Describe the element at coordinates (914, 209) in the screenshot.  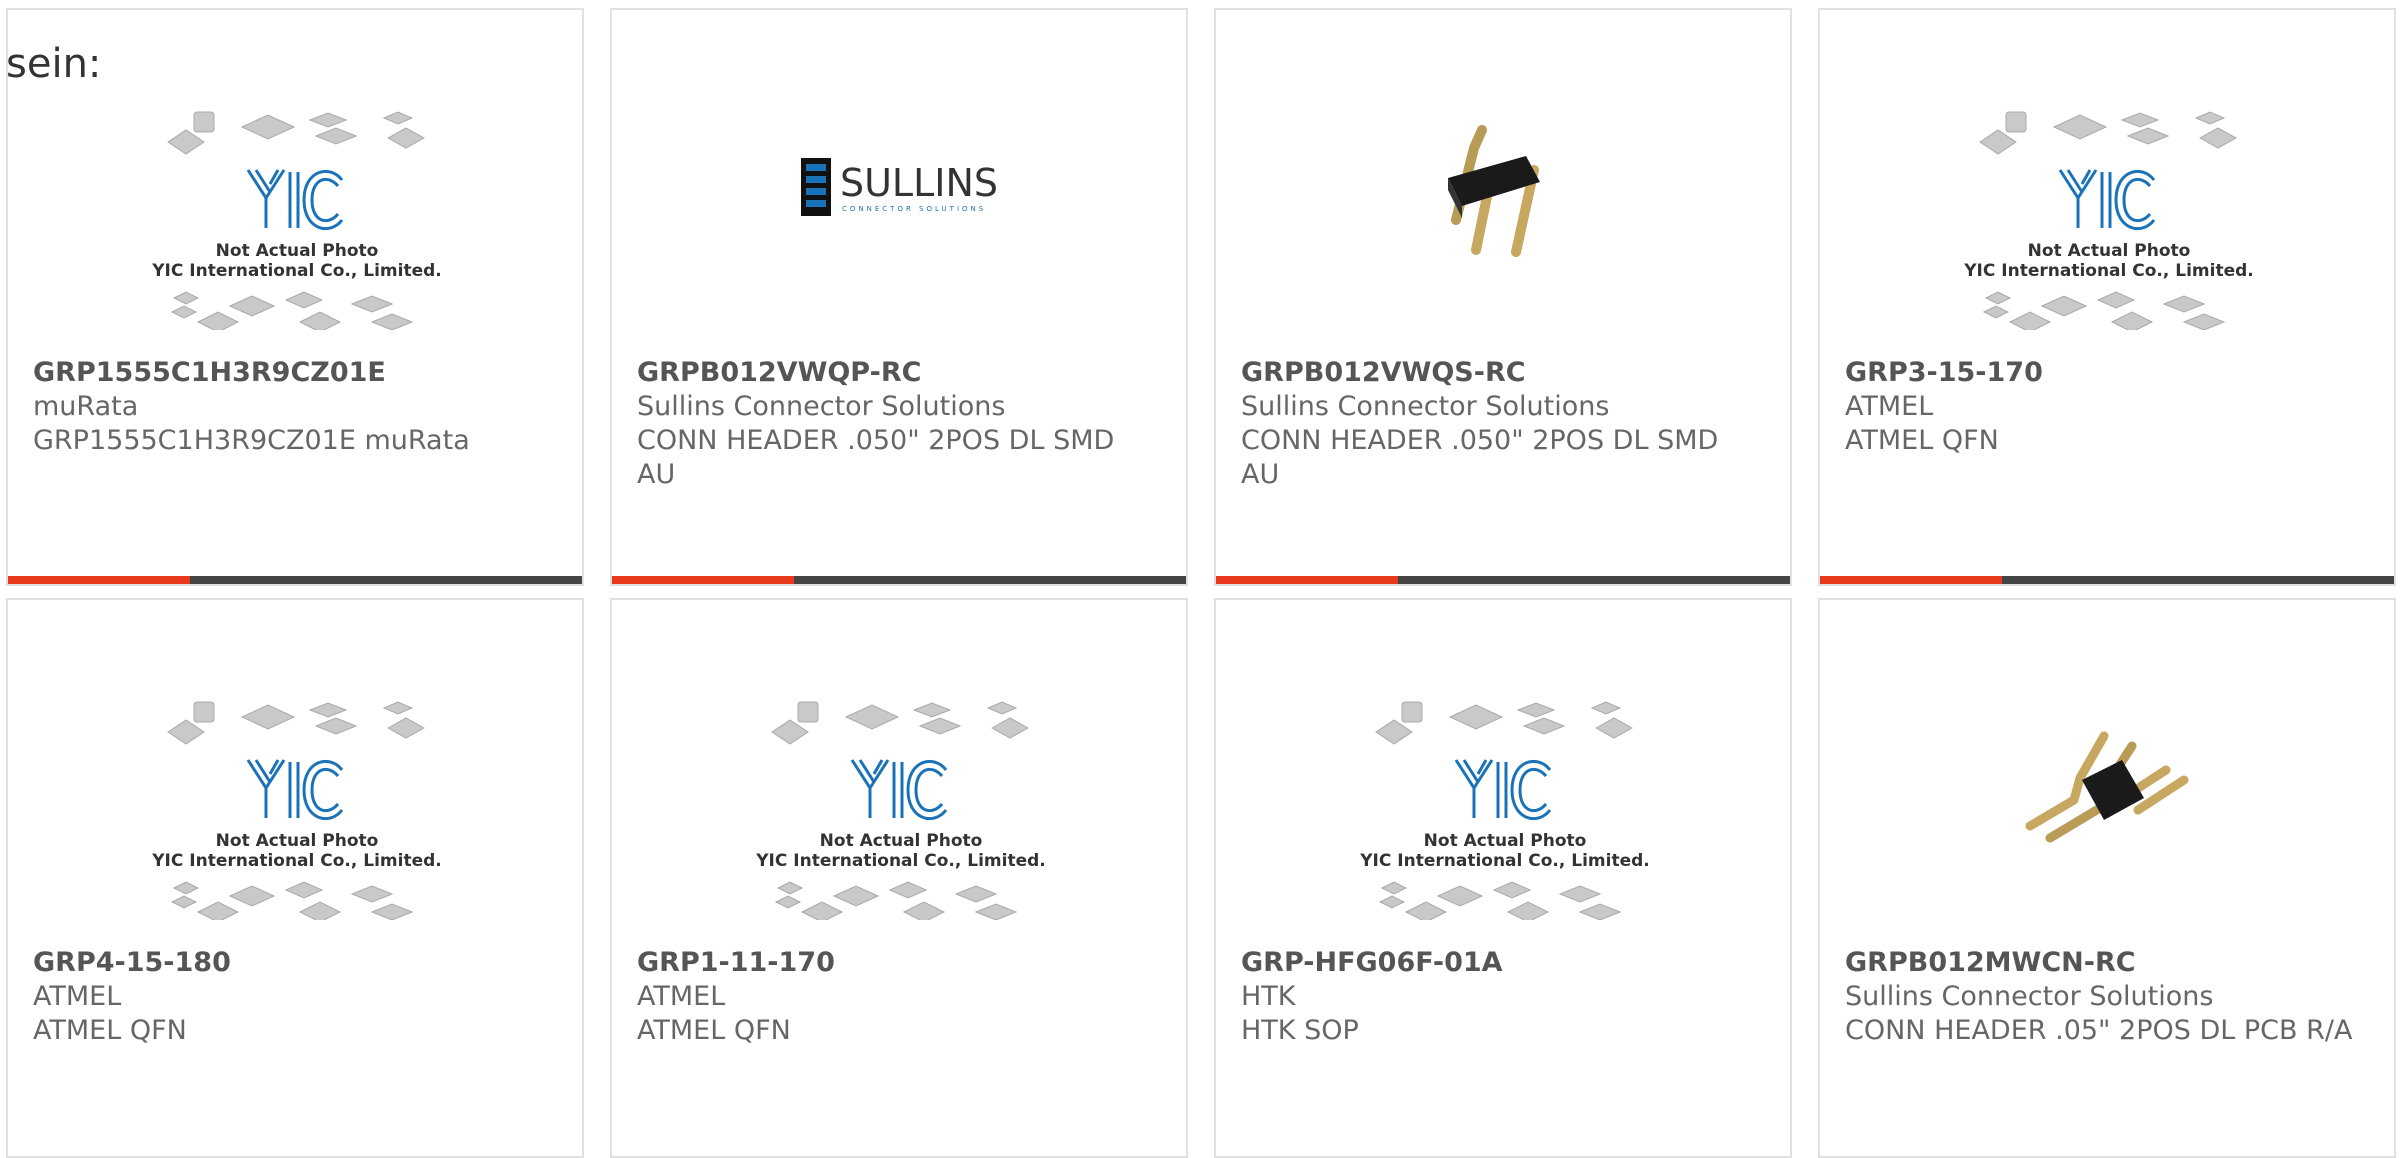
I see `svg-text: CONNECTOR SOLUTIONS` at that location.